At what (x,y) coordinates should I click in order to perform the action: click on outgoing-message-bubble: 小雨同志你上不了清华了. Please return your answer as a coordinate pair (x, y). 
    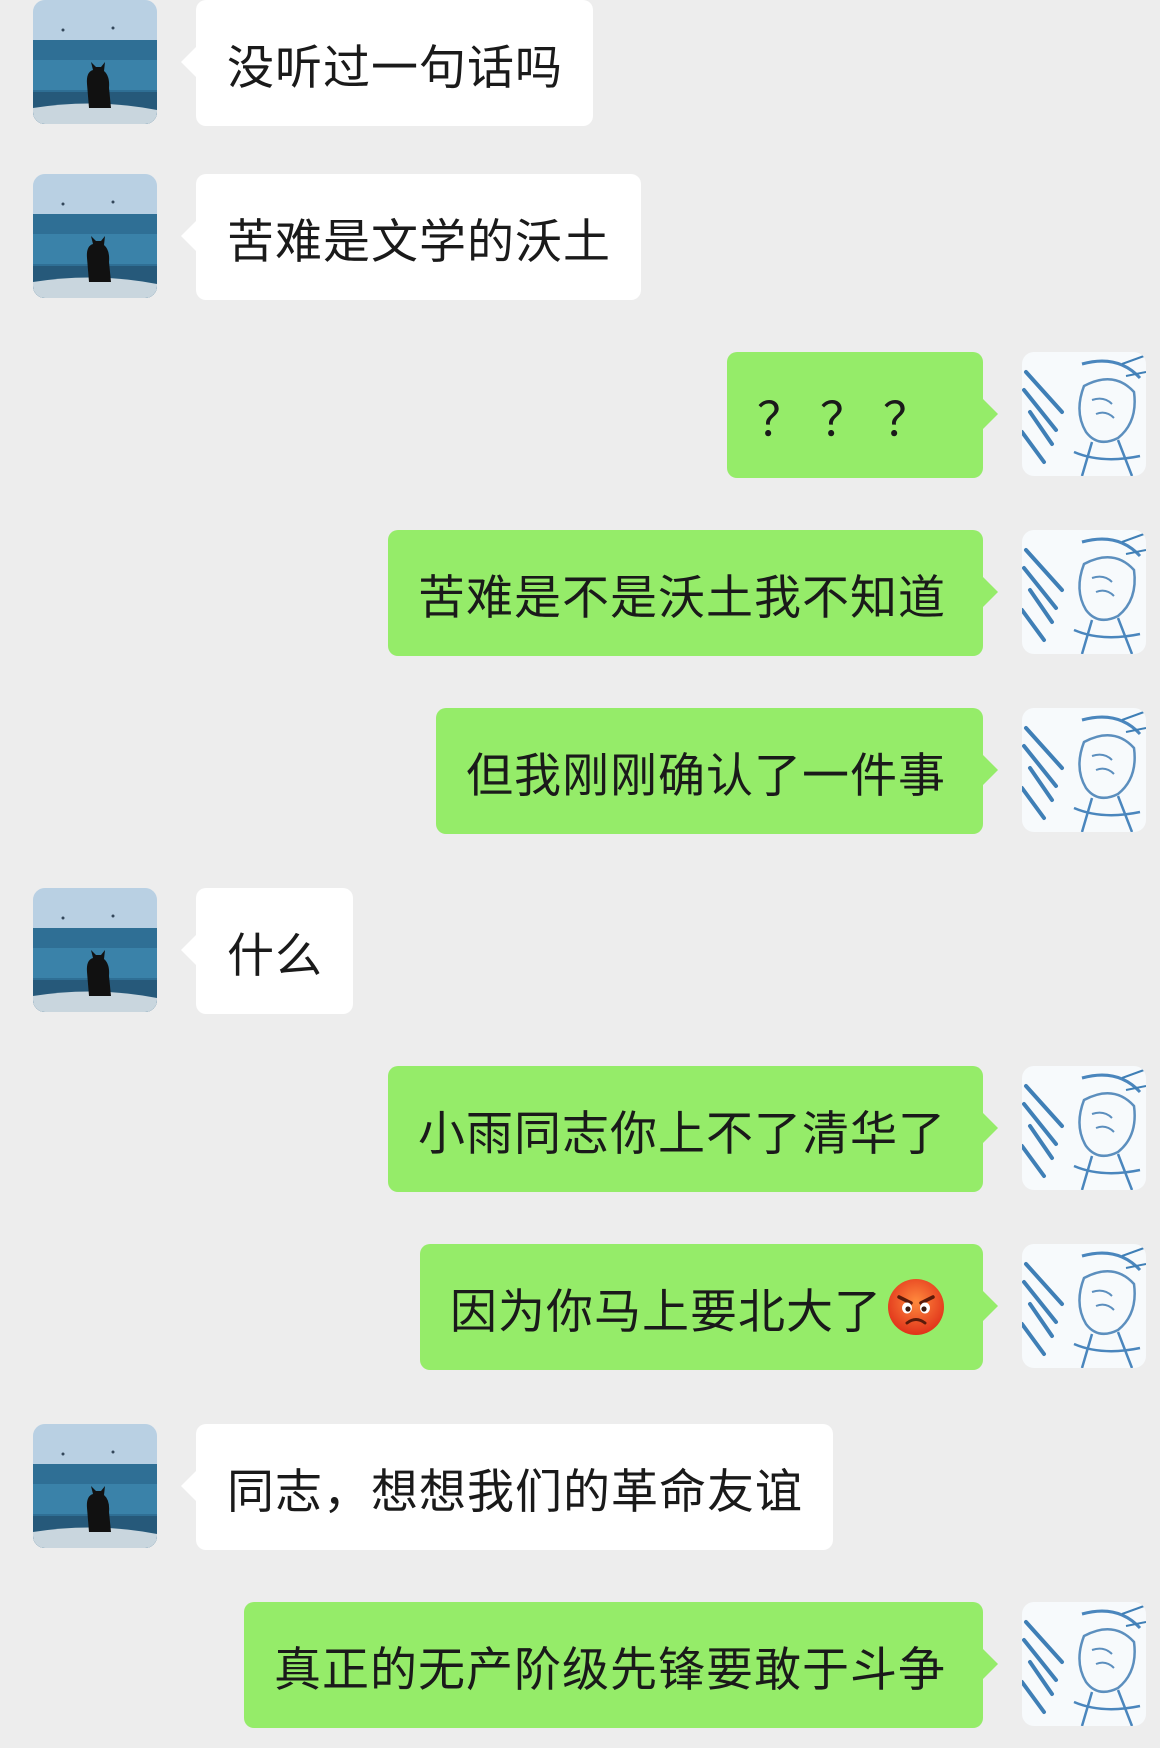
    Looking at the image, I should click on (693, 1129).